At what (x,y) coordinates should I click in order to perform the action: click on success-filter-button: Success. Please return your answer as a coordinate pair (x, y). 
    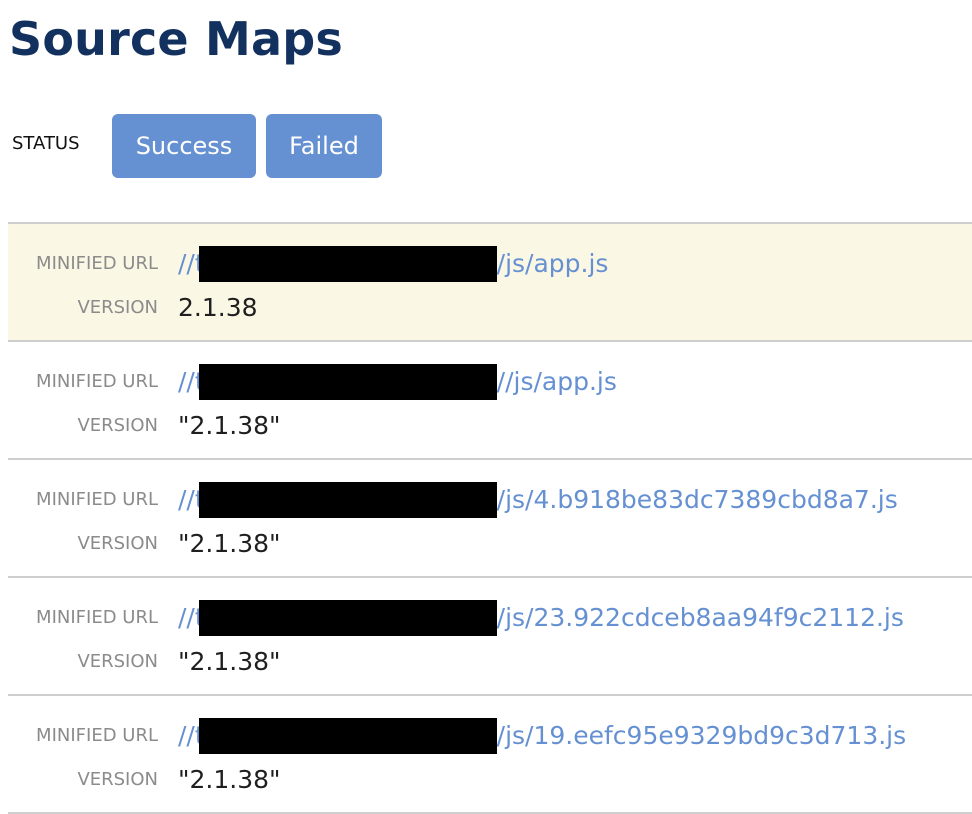
    Looking at the image, I should click on (184, 146).